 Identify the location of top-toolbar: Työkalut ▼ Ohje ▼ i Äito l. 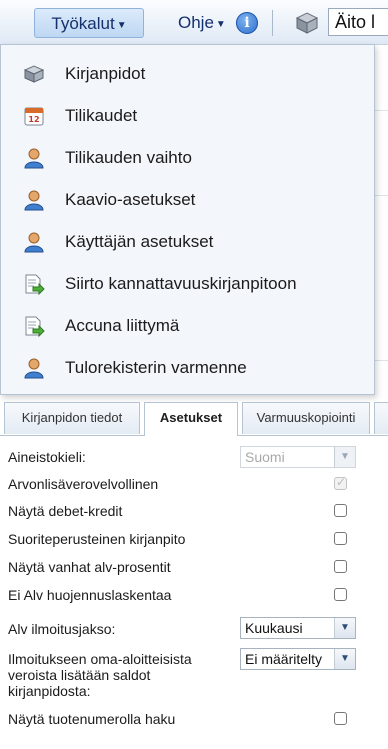
(194, 22).